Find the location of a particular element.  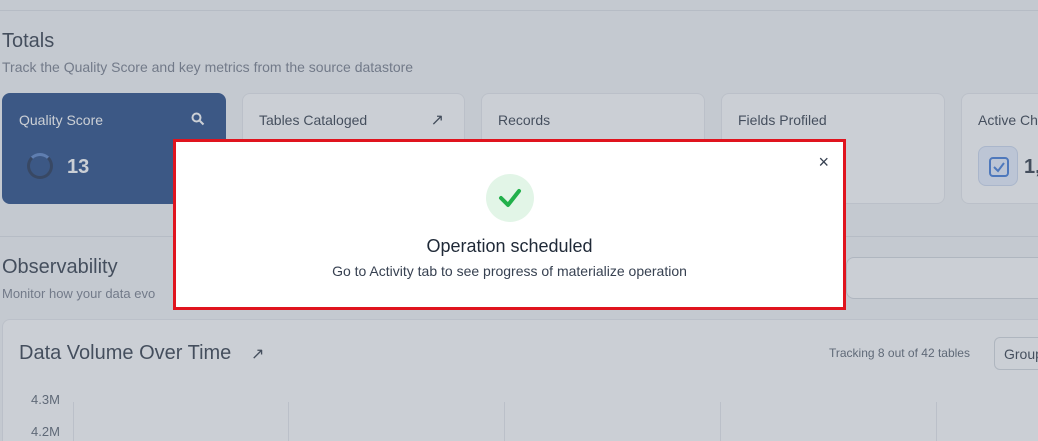

close-icon: × is located at coordinates (823, 162).